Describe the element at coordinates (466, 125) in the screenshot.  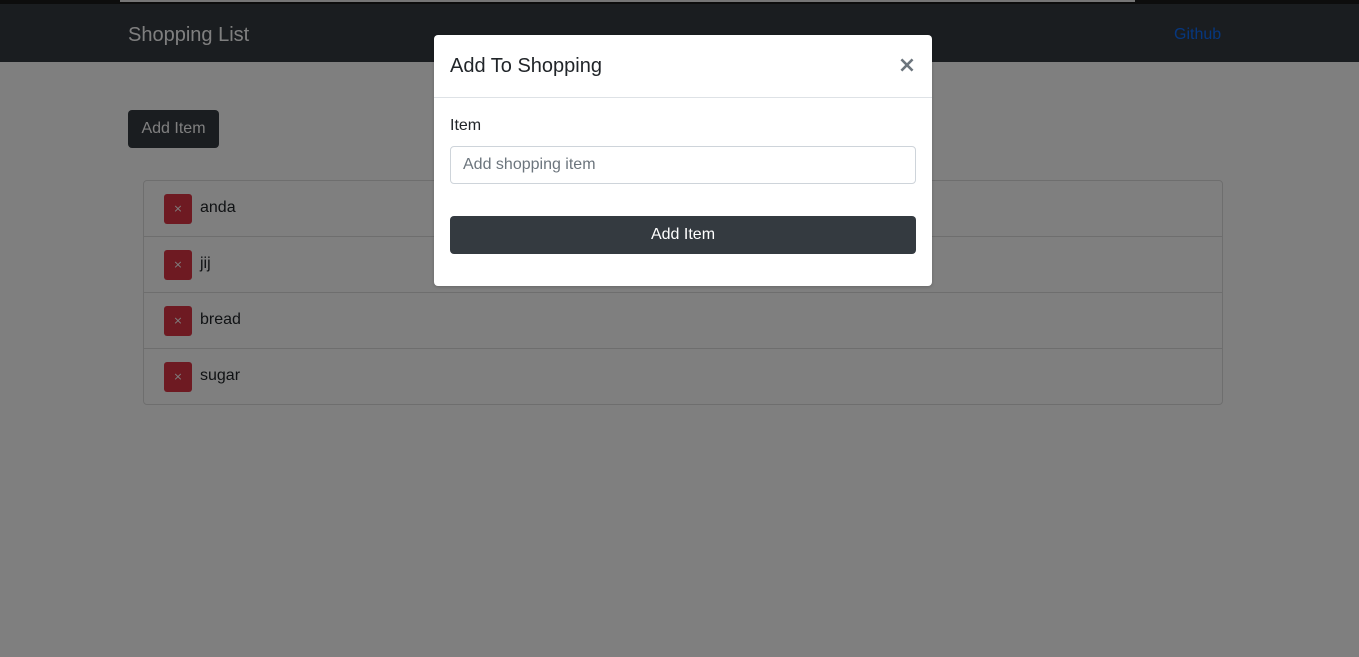
I see `item-field-label: Item` at that location.